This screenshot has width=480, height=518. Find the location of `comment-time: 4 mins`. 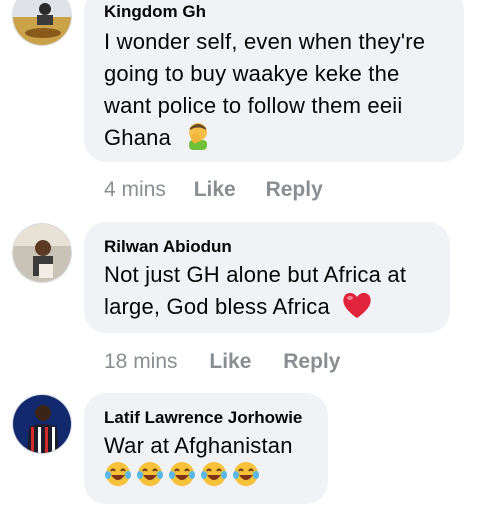

comment-time: 4 mins is located at coordinates (135, 190).